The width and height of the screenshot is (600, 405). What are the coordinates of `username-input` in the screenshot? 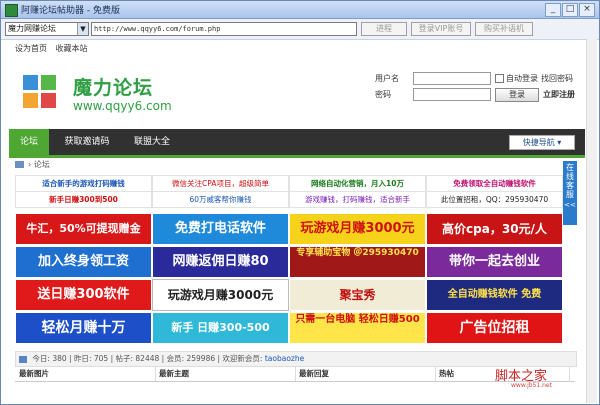 It's located at (452, 78).